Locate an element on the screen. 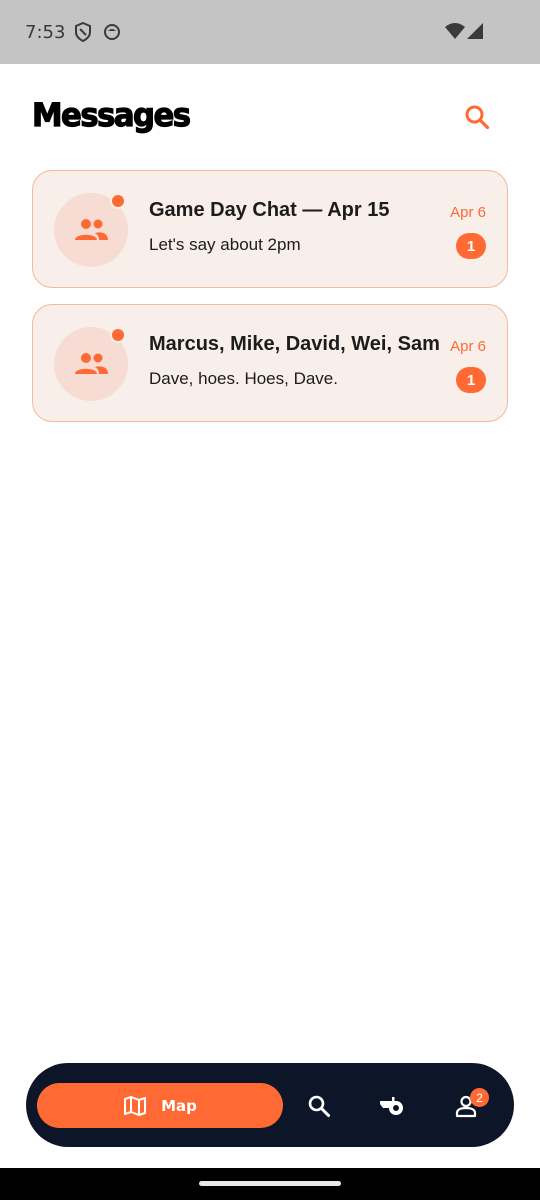 This screenshot has width=540, height=1200. nav-map-label: Map is located at coordinates (179, 1105).